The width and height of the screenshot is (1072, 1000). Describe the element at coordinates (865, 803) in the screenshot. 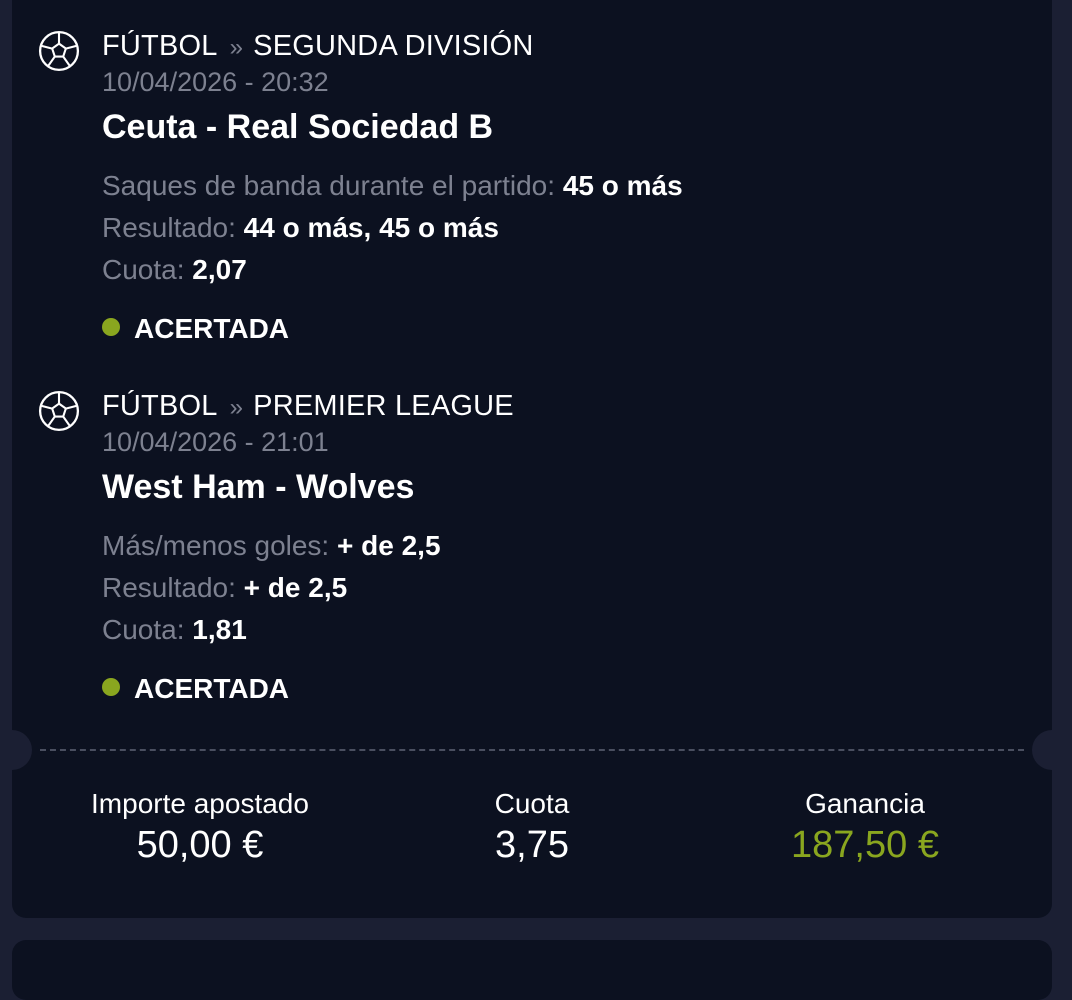

I see `winnings-label: Ganancia` at that location.